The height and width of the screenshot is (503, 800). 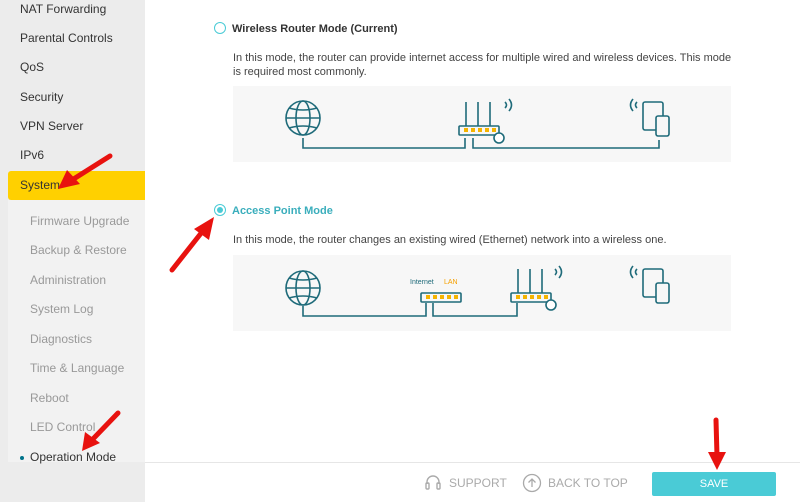 I want to click on router-mode-diagram, so click(x=482, y=124).